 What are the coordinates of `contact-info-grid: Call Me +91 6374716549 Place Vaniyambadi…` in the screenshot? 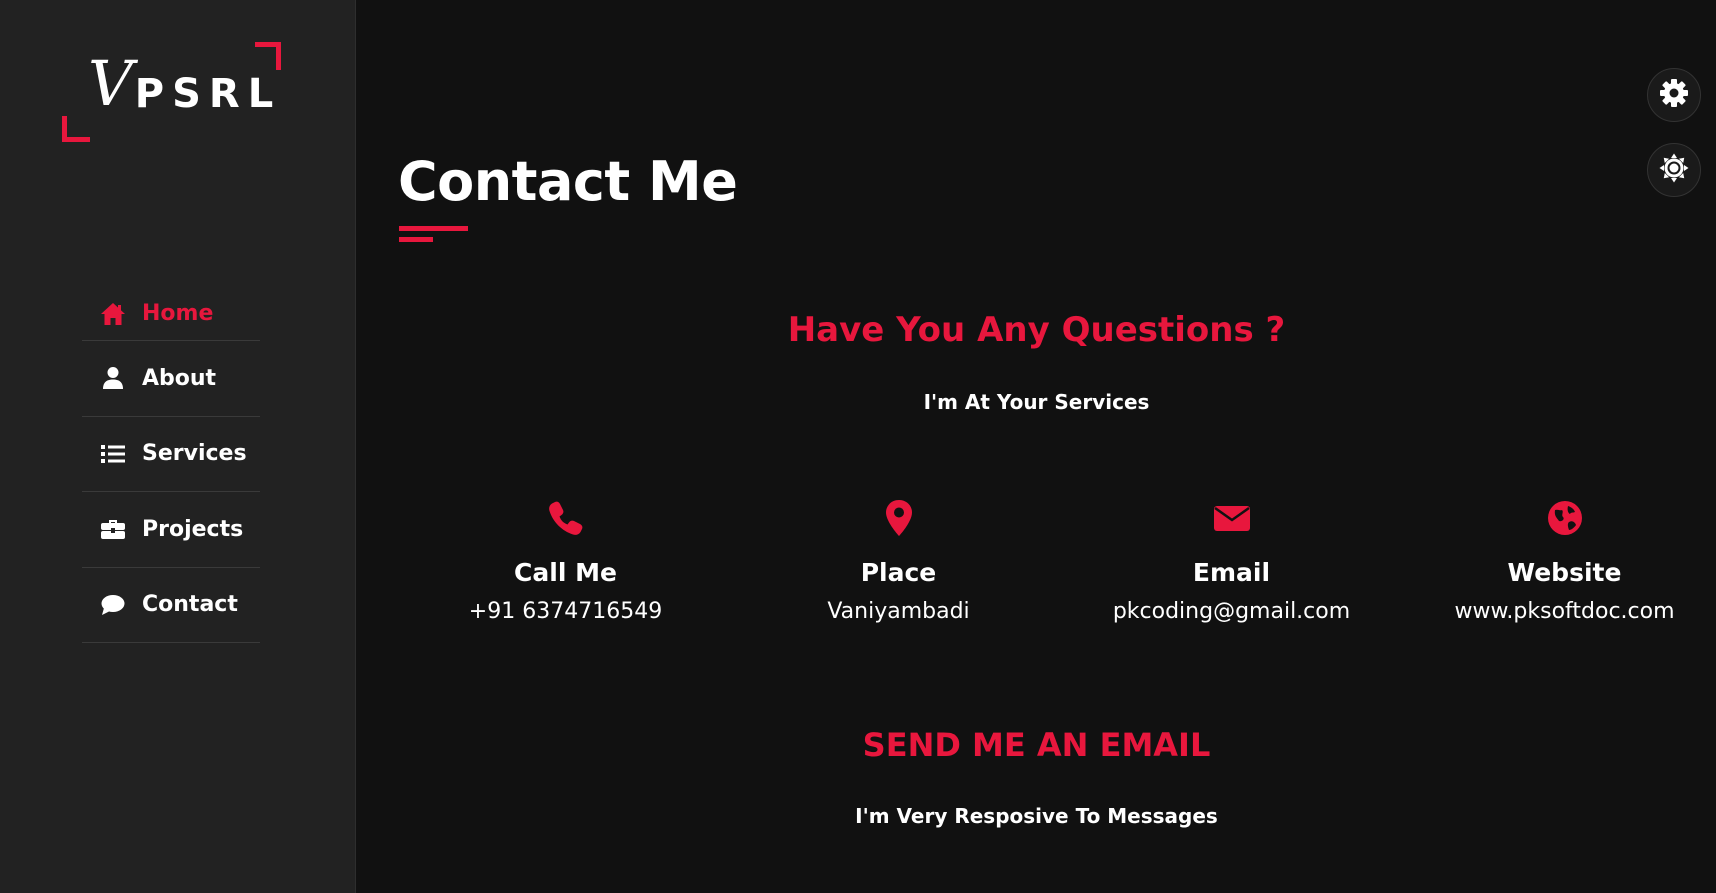 It's located at (1057, 571).